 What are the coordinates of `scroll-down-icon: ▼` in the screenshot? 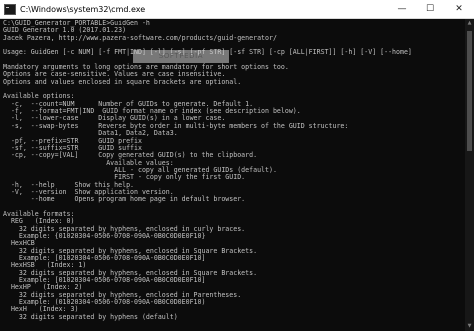 It's located at (469, 326).